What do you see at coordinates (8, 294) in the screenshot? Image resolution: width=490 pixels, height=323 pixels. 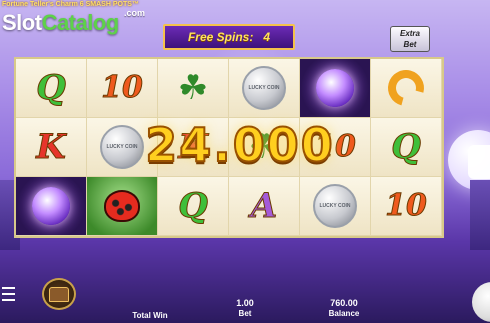 I see `menu-icon` at bounding box center [8, 294].